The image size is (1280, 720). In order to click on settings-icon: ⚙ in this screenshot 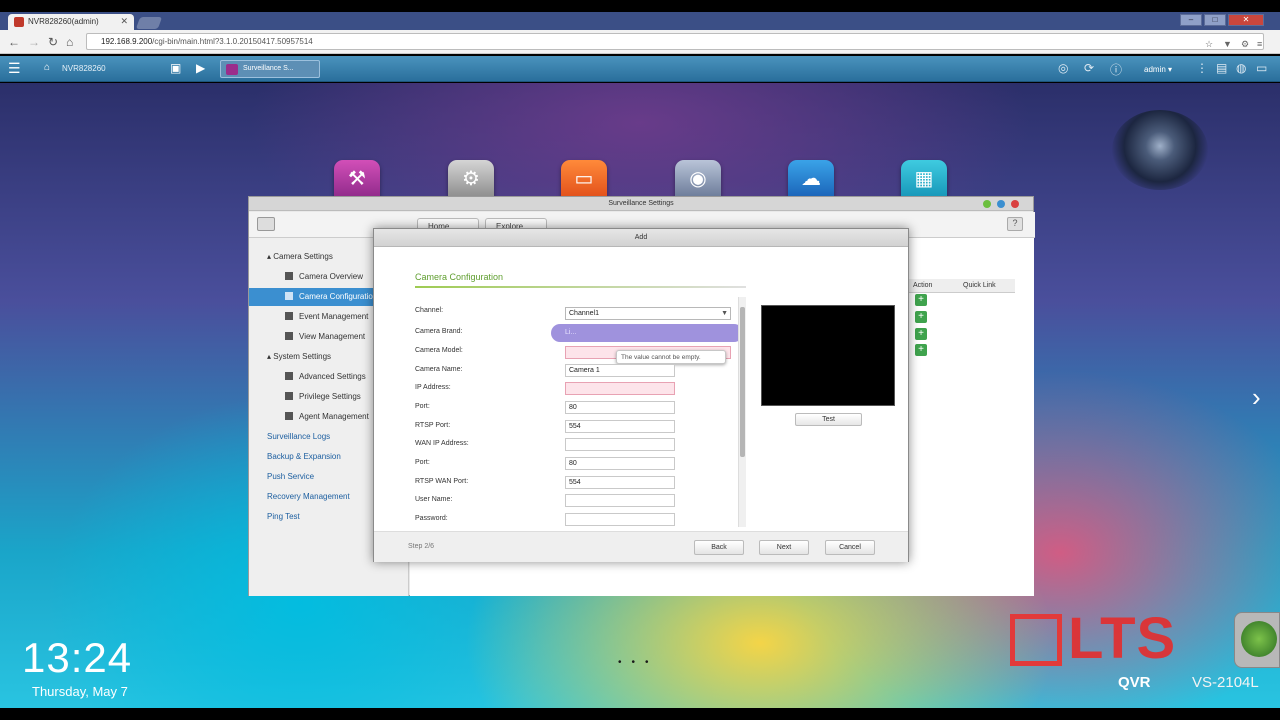, I will do `click(1245, 44)`.